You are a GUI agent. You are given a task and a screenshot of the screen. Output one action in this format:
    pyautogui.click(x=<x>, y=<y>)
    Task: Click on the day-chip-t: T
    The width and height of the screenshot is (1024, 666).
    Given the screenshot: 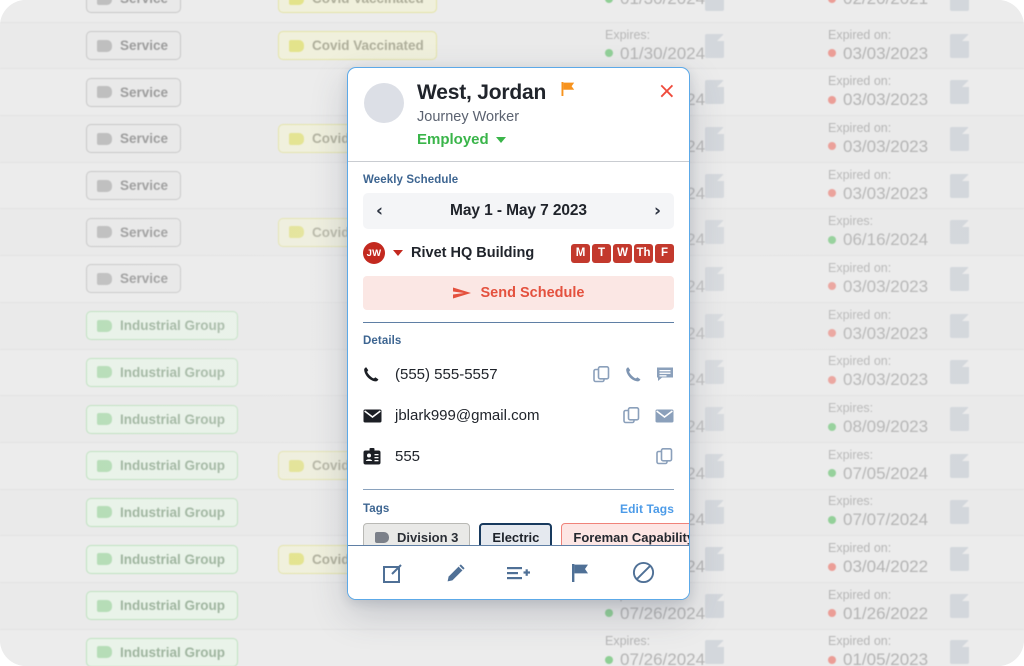 What is the action you would take?
    pyautogui.click(x=601, y=253)
    